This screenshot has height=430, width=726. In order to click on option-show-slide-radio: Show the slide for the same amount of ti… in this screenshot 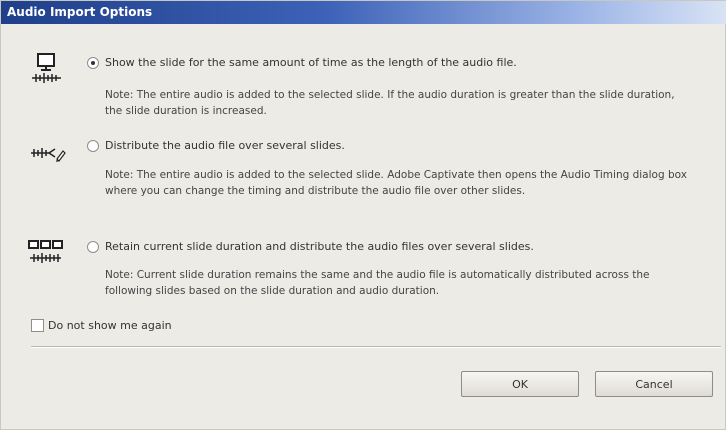, I will do `click(302, 62)`.